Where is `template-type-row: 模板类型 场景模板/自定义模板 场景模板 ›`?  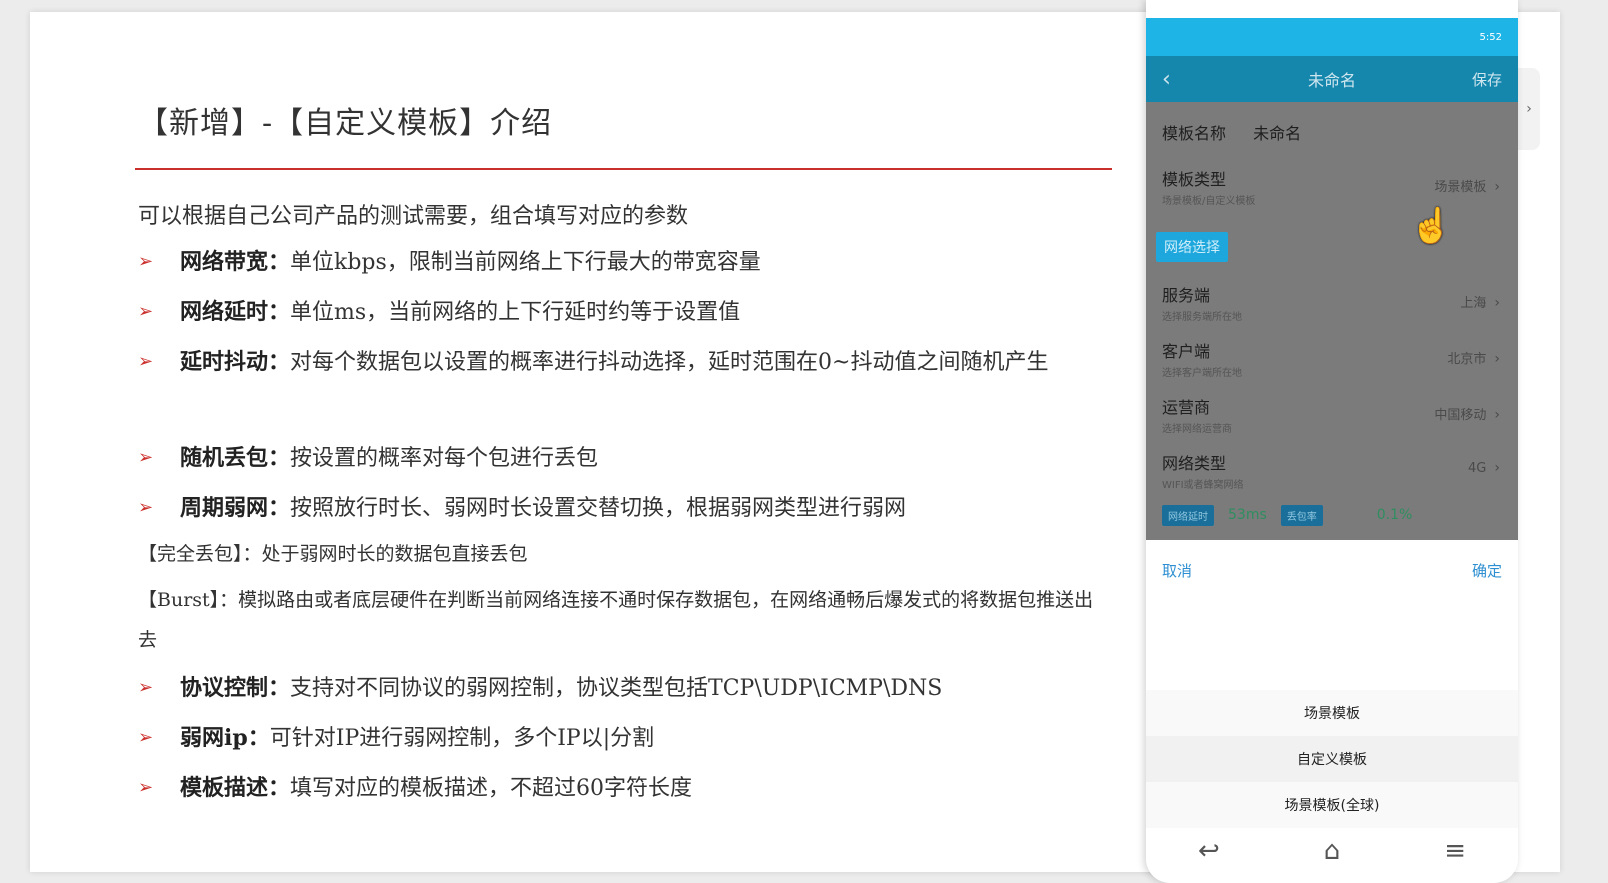
template-type-row: 模板类型 场景模板/自定义模板 场景模板 › is located at coordinates (1332, 186).